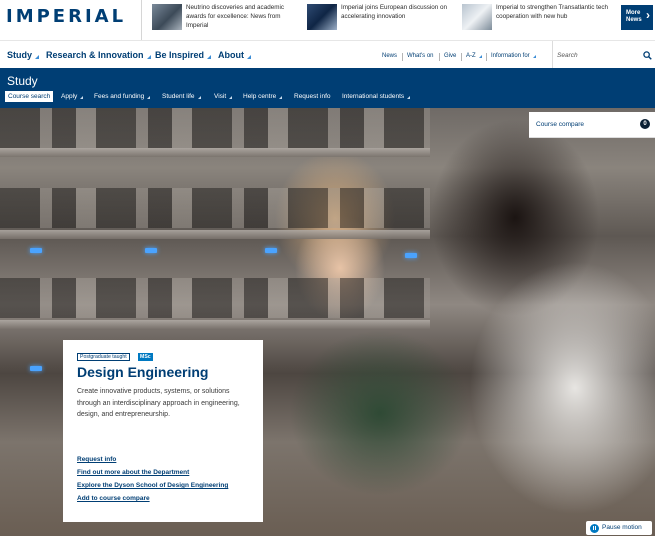 Image resolution: width=655 pixels, height=536 pixels. Describe the element at coordinates (647, 55) in the screenshot. I see `search-icon` at that location.